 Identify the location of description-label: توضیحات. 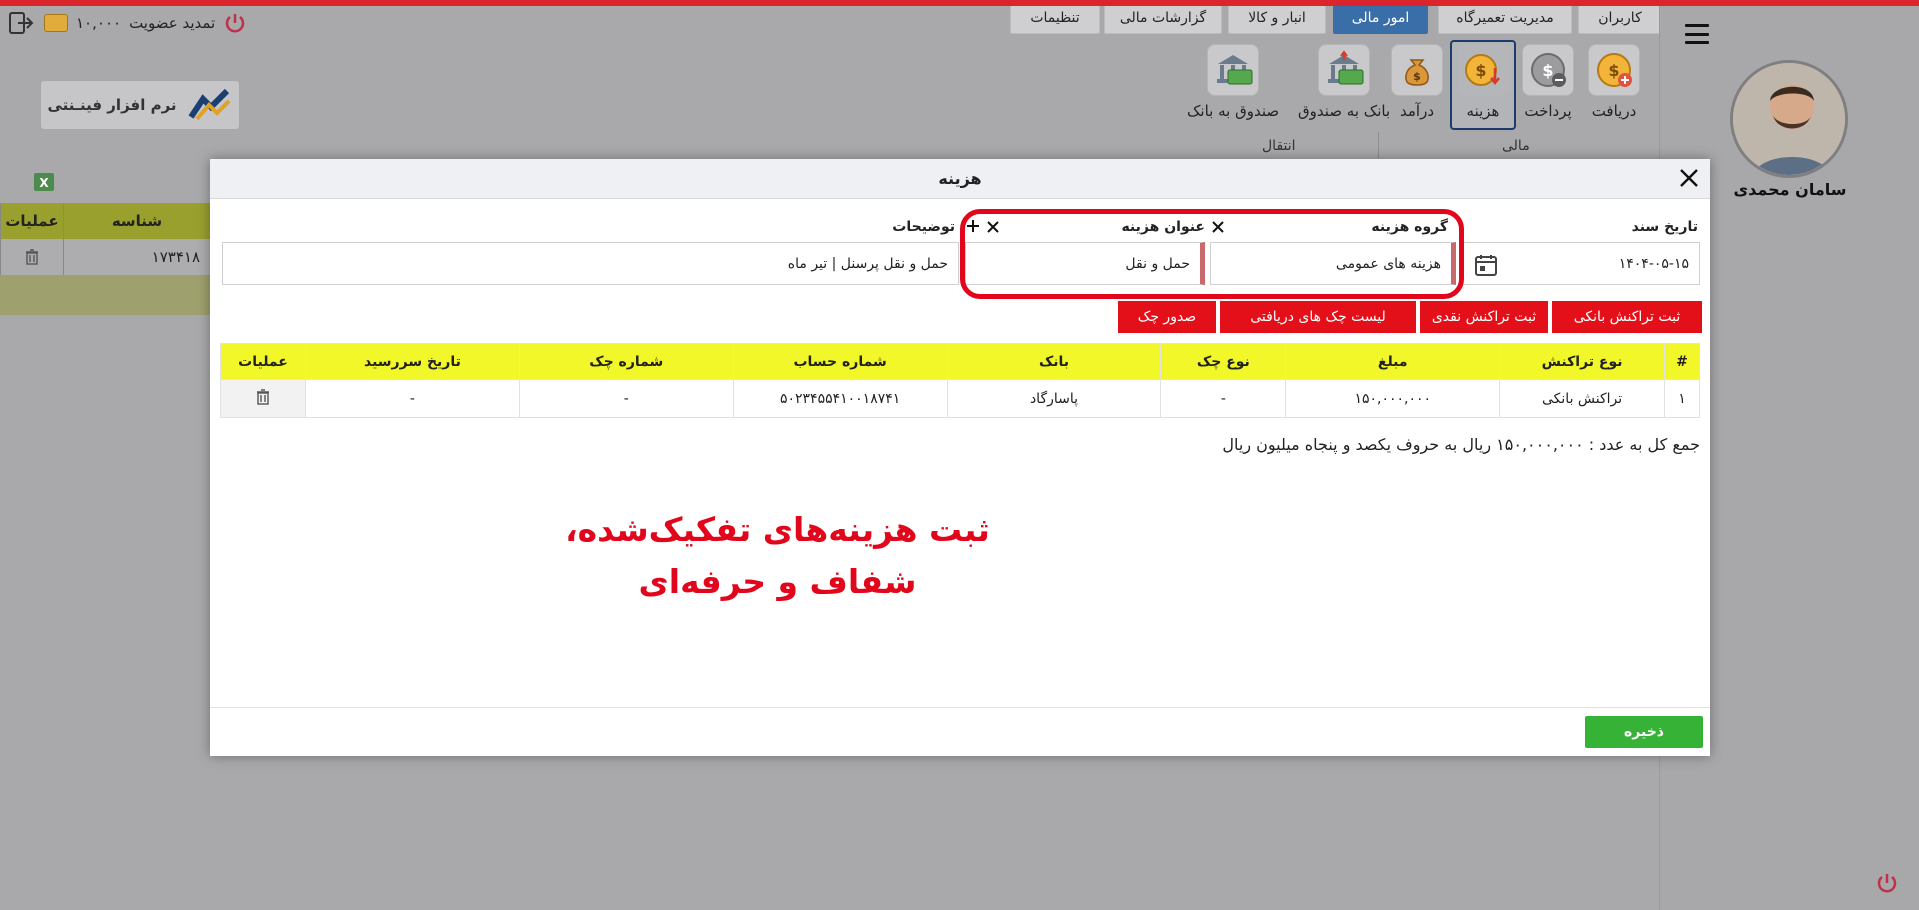
(923, 227).